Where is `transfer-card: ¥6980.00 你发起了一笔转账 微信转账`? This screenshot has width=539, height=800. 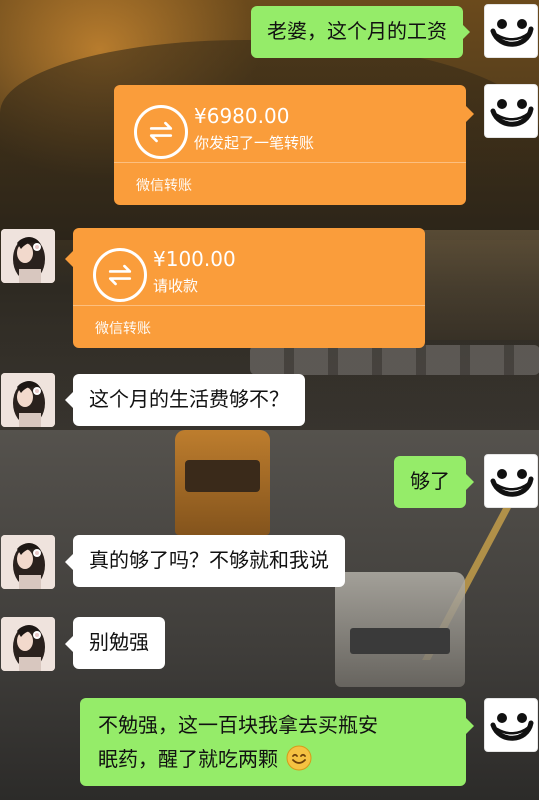
transfer-card: ¥6980.00 你发起了一笔转账 微信转账 is located at coordinates (290, 145).